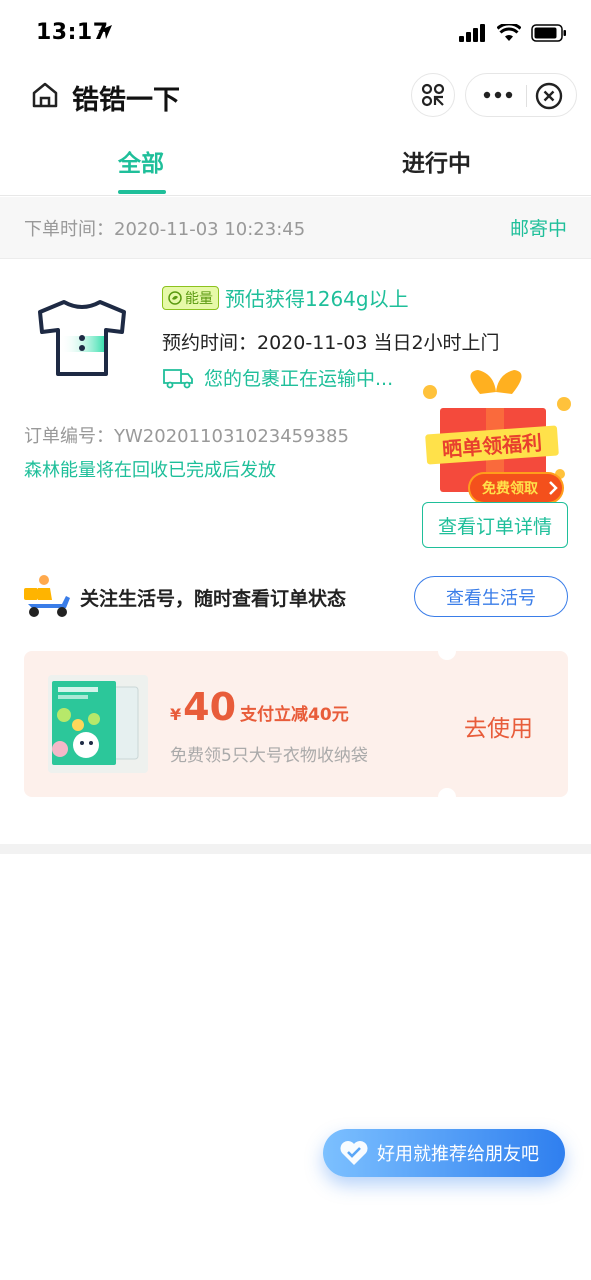 The width and height of the screenshot is (591, 1280). Describe the element at coordinates (447, 792) in the screenshot. I see `coupon-notch-bottom` at that location.